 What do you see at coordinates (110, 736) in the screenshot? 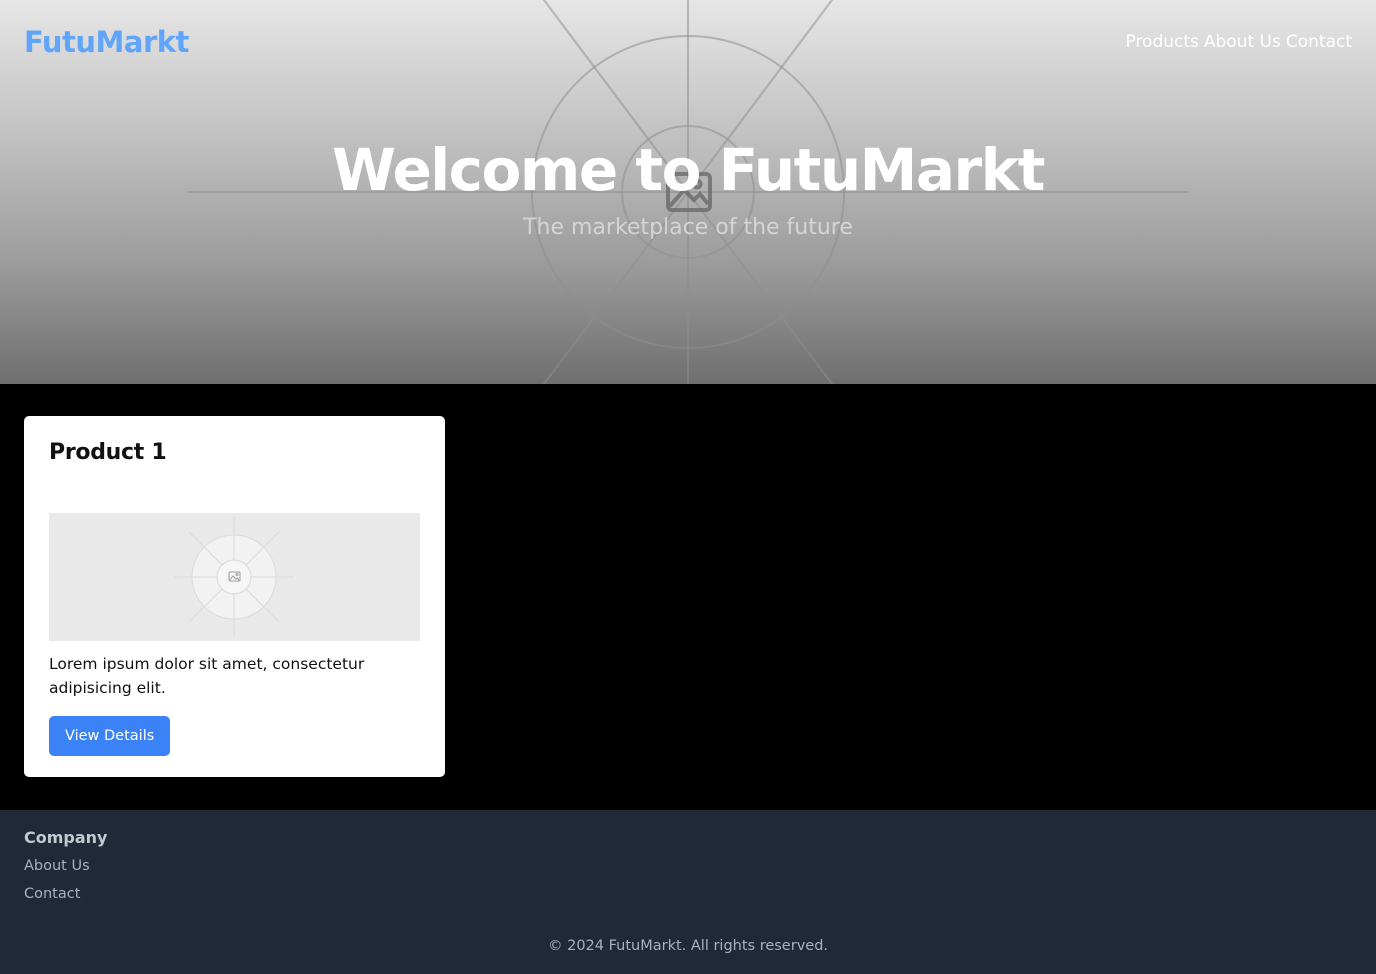
I see `view-details-button: View Details` at bounding box center [110, 736].